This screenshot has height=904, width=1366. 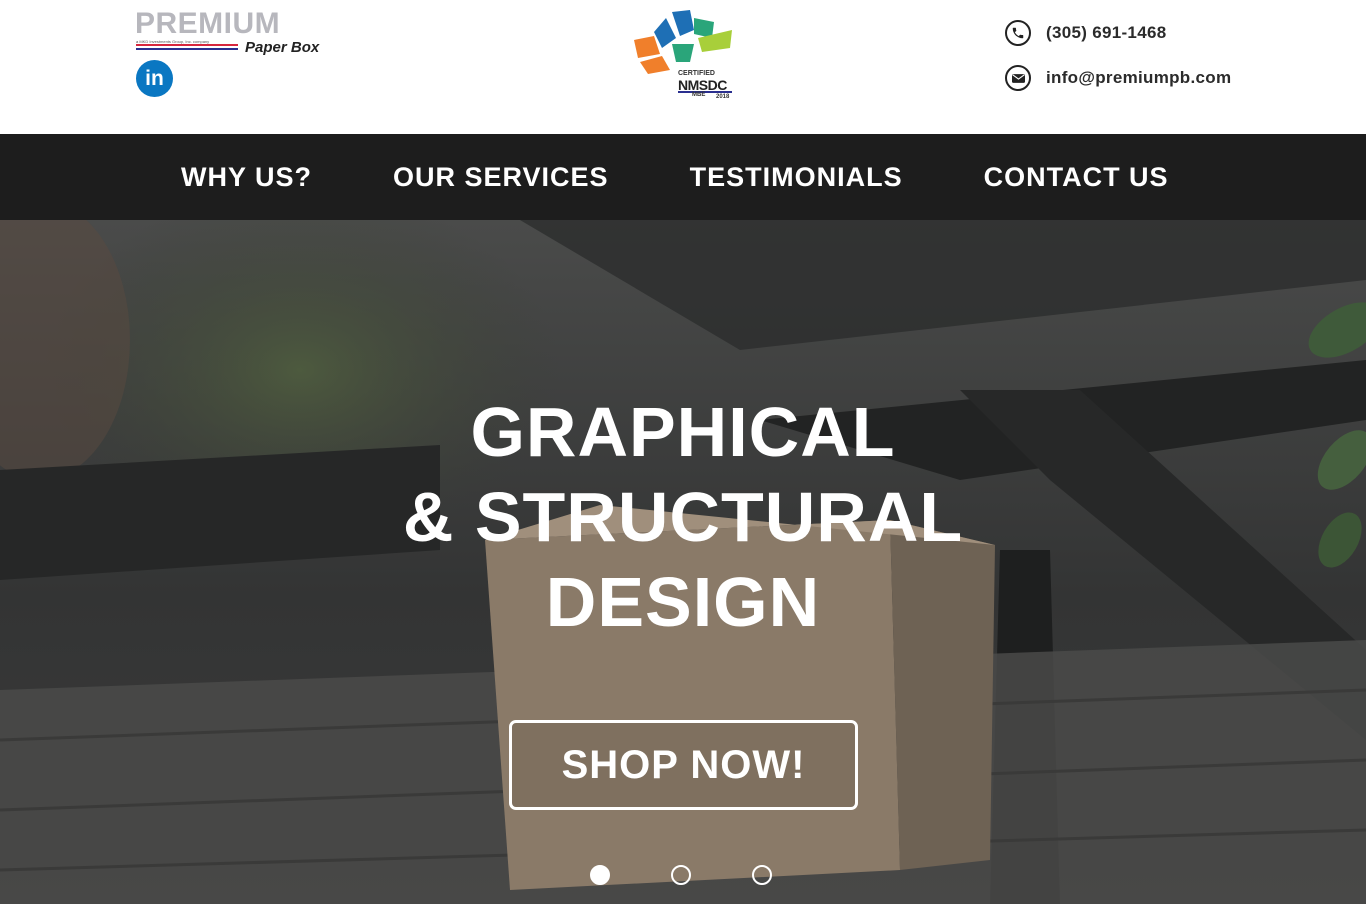 What do you see at coordinates (796, 177) in the screenshot?
I see `nav-item-testimonials: TESTIMONIALS` at bounding box center [796, 177].